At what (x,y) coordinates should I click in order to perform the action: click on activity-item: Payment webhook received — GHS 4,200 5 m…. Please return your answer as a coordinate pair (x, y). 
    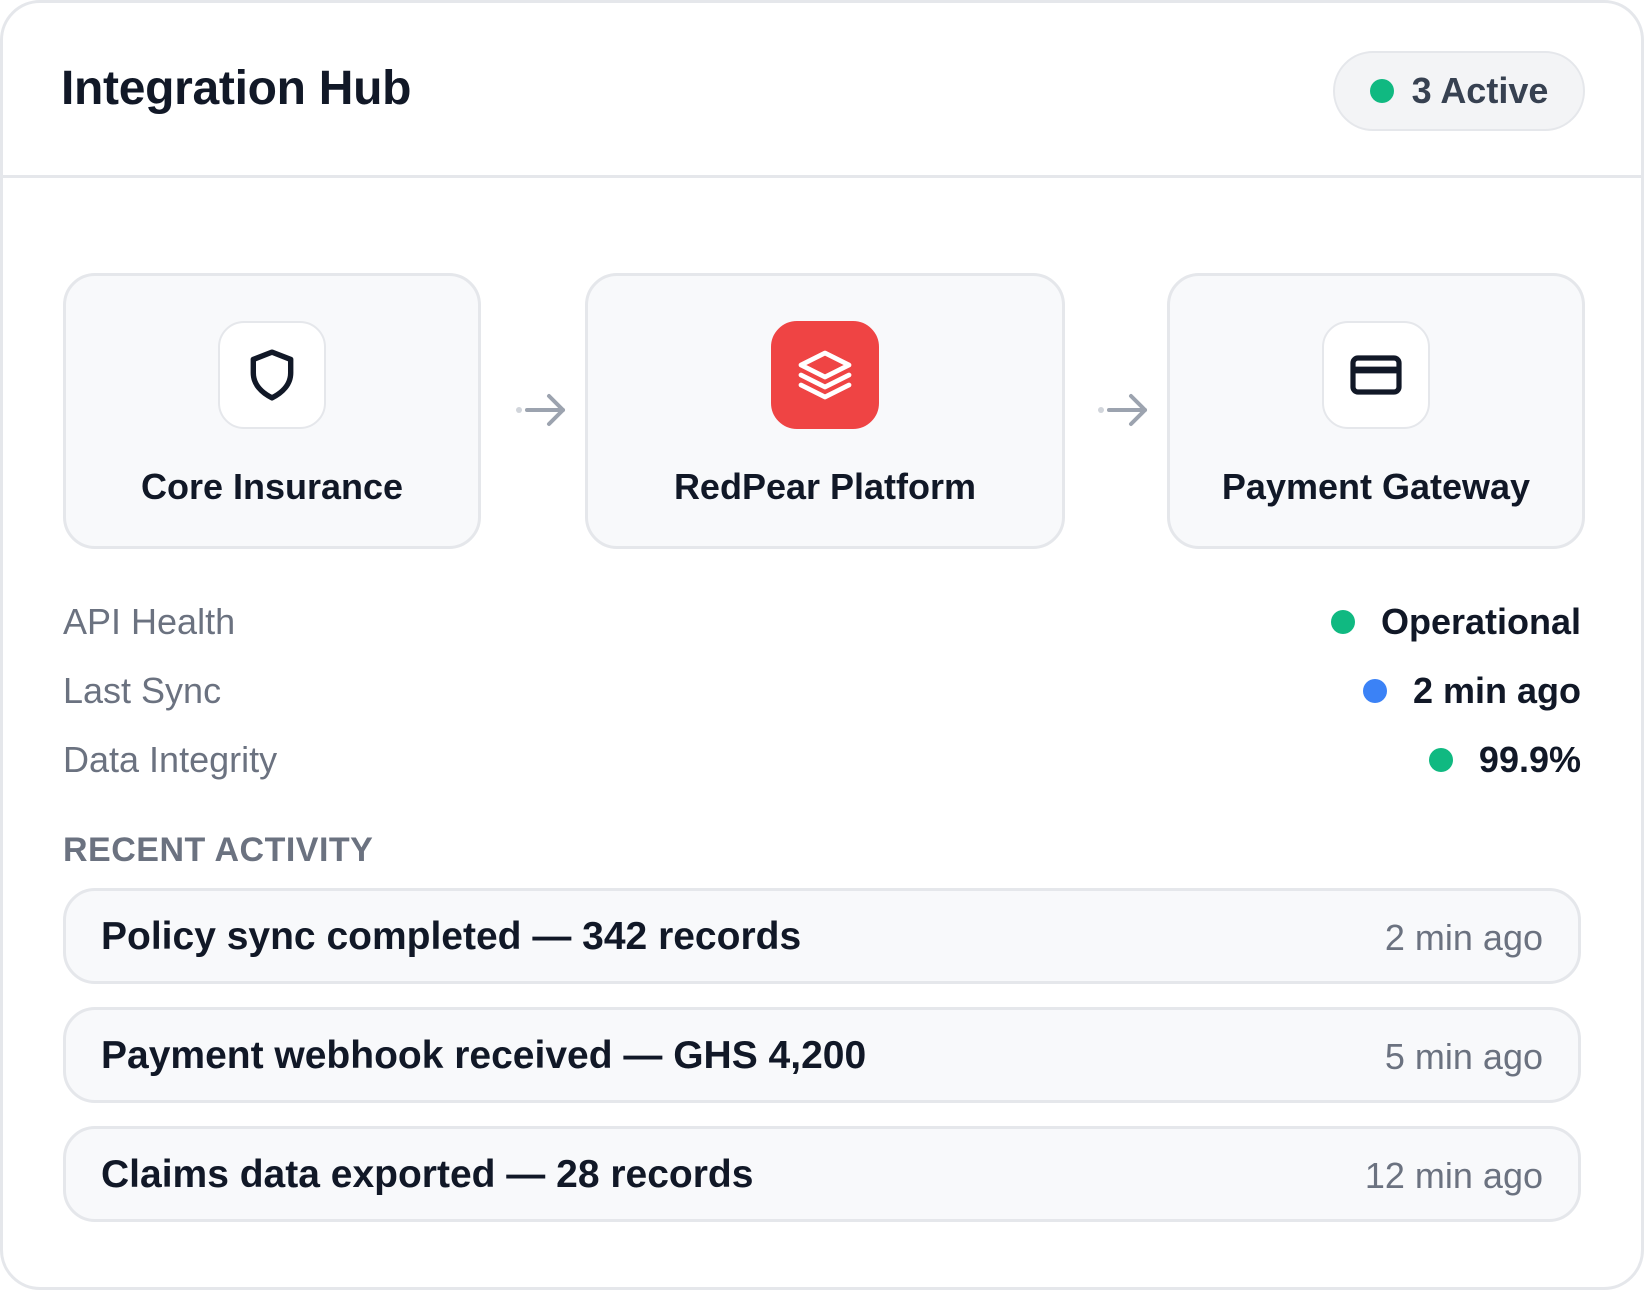
    Looking at the image, I should click on (822, 1055).